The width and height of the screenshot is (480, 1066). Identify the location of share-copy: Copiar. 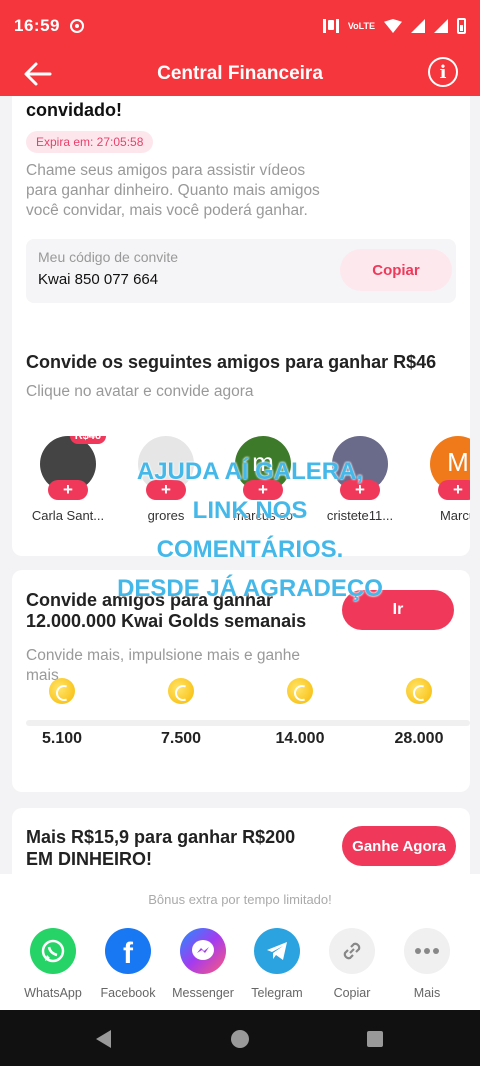
(352, 964).